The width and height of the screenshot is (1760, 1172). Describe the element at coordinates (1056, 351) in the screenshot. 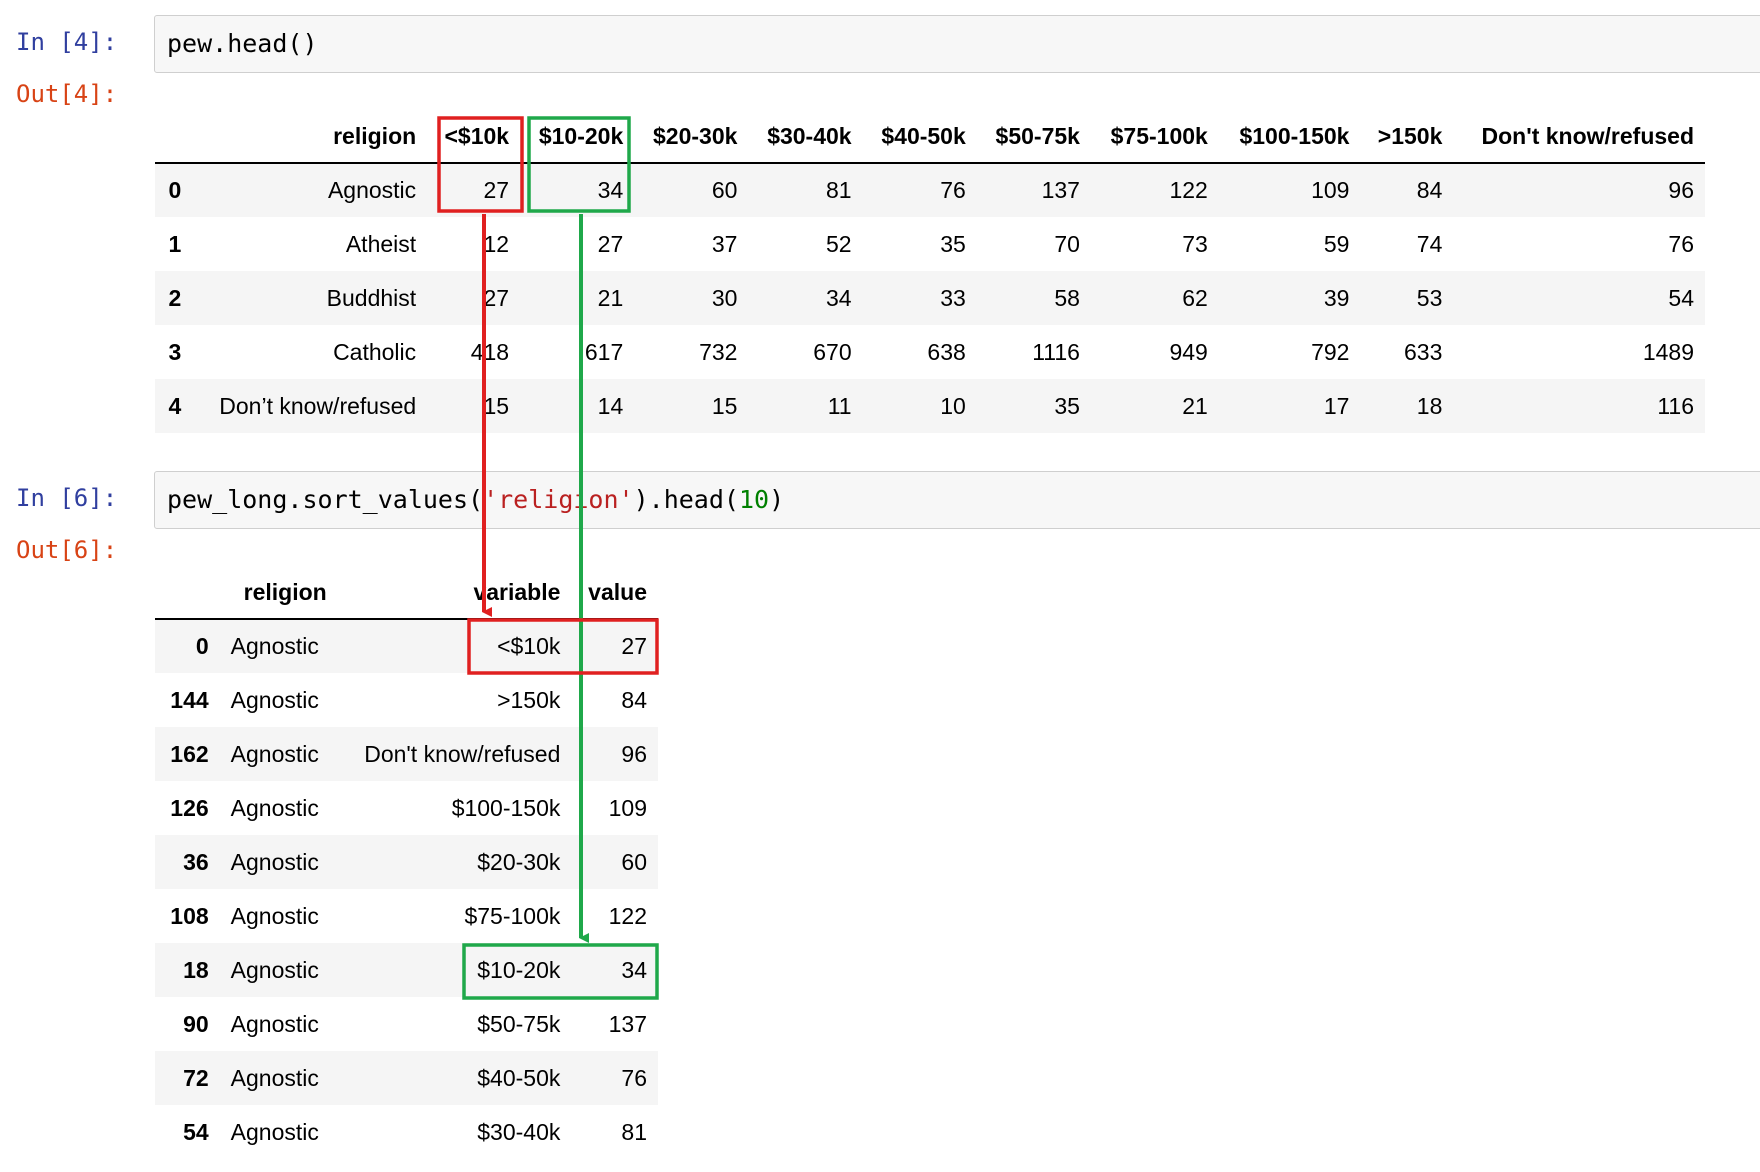

I see `table-cell: 1116` at that location.